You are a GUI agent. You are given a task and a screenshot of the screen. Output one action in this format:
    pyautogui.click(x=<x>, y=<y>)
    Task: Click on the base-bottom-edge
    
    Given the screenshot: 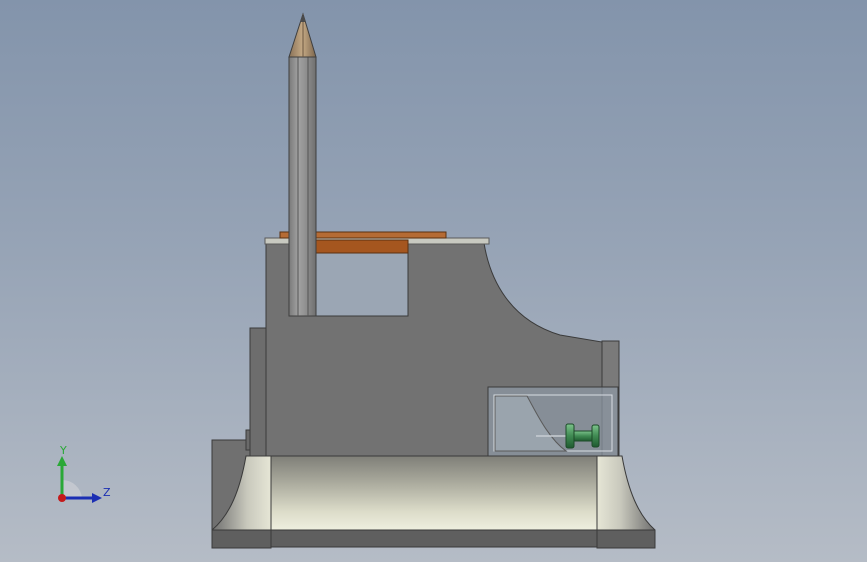 What is the action you would take?
    pyautogui.click(x=434, y=538)
    